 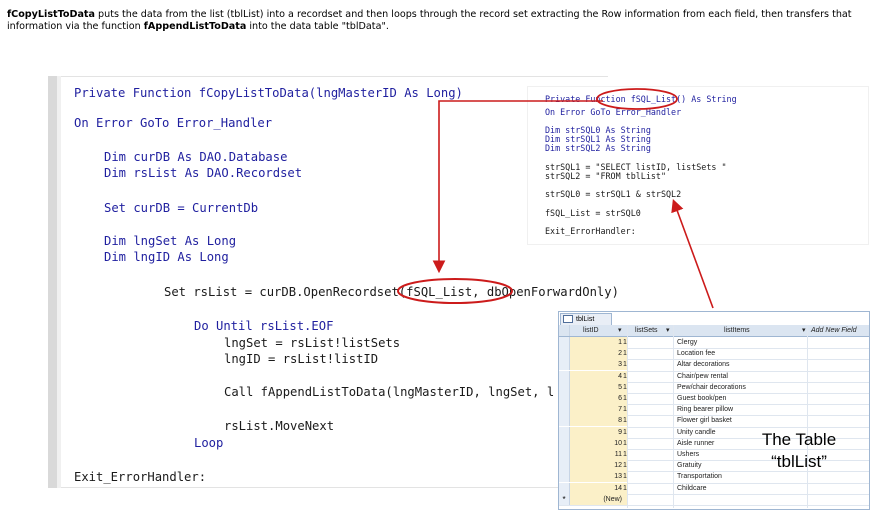 I want to click on call-to-function-arrow, so click(x=517, y=187).